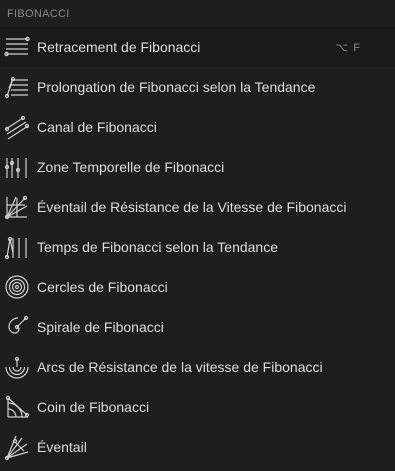 Image resolution: width=395 pixels, height=471 pixels. I want to click on menu-item-label: Zone Temporelle de Fibonacci, so click(131, 167).